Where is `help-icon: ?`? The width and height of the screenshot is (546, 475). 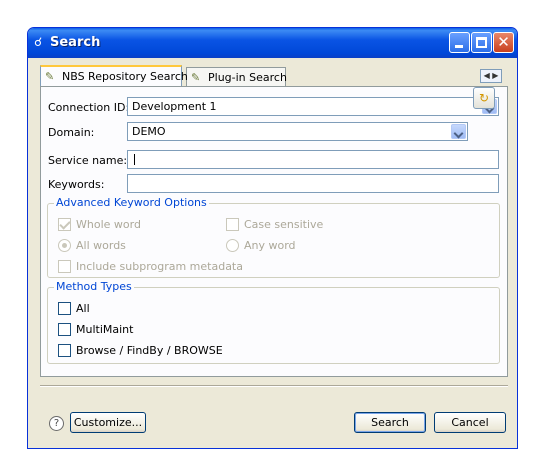 help-icon: ? is located at coordinates (56, 423).